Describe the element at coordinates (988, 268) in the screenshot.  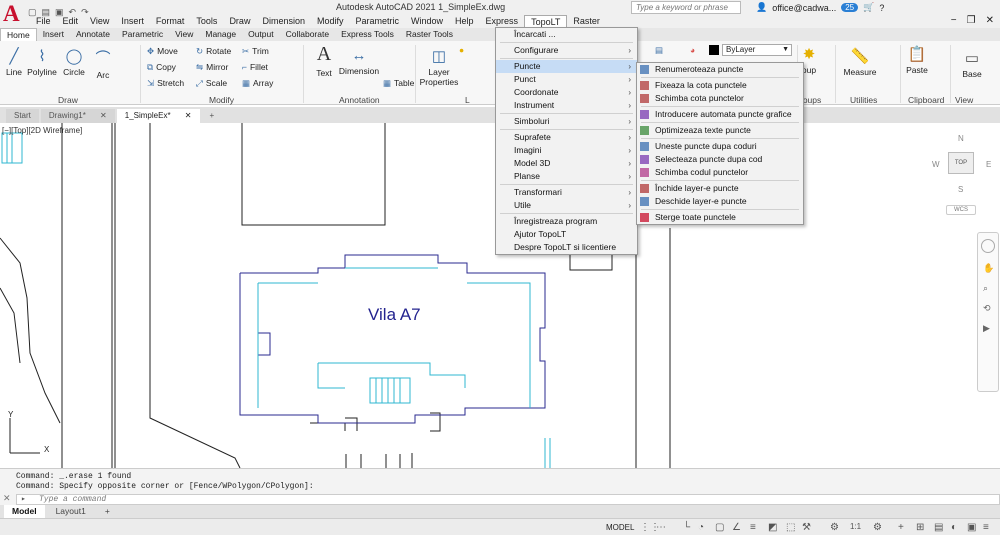
I see `pan-icon: ✋` at that location.